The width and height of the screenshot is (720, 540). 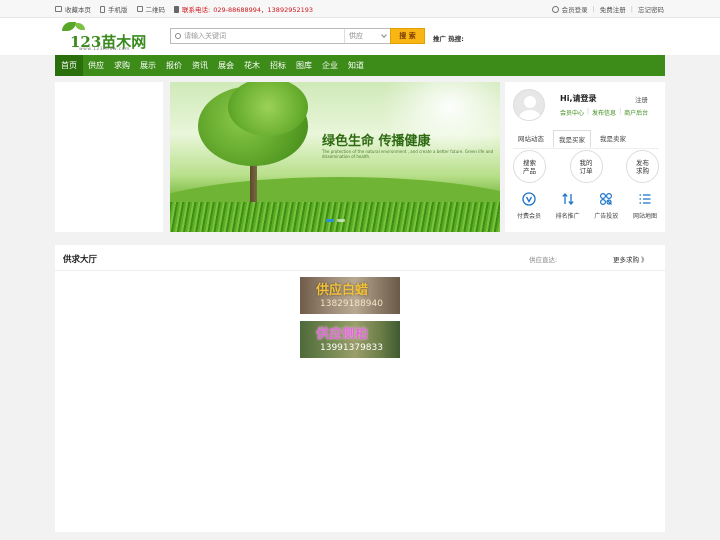 I want to click on search-products-label: 搜索 产品, so click(x=529, y=166).